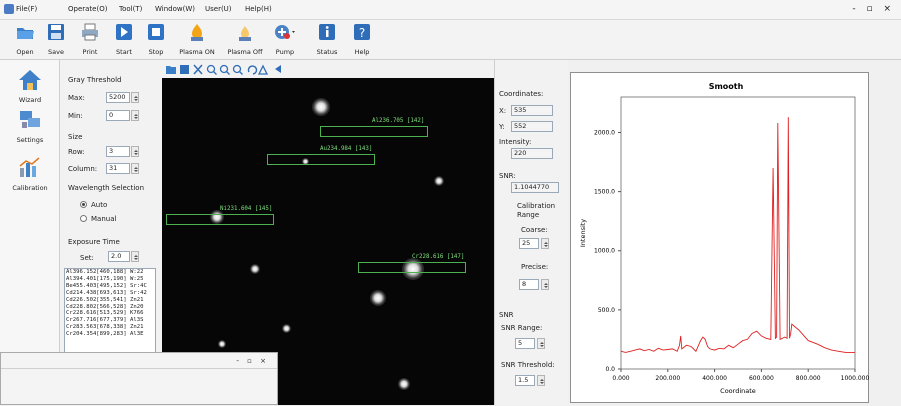 This screenshot has width=901, height=406. I want to click on snr-range-spinner, so click(541, 343).